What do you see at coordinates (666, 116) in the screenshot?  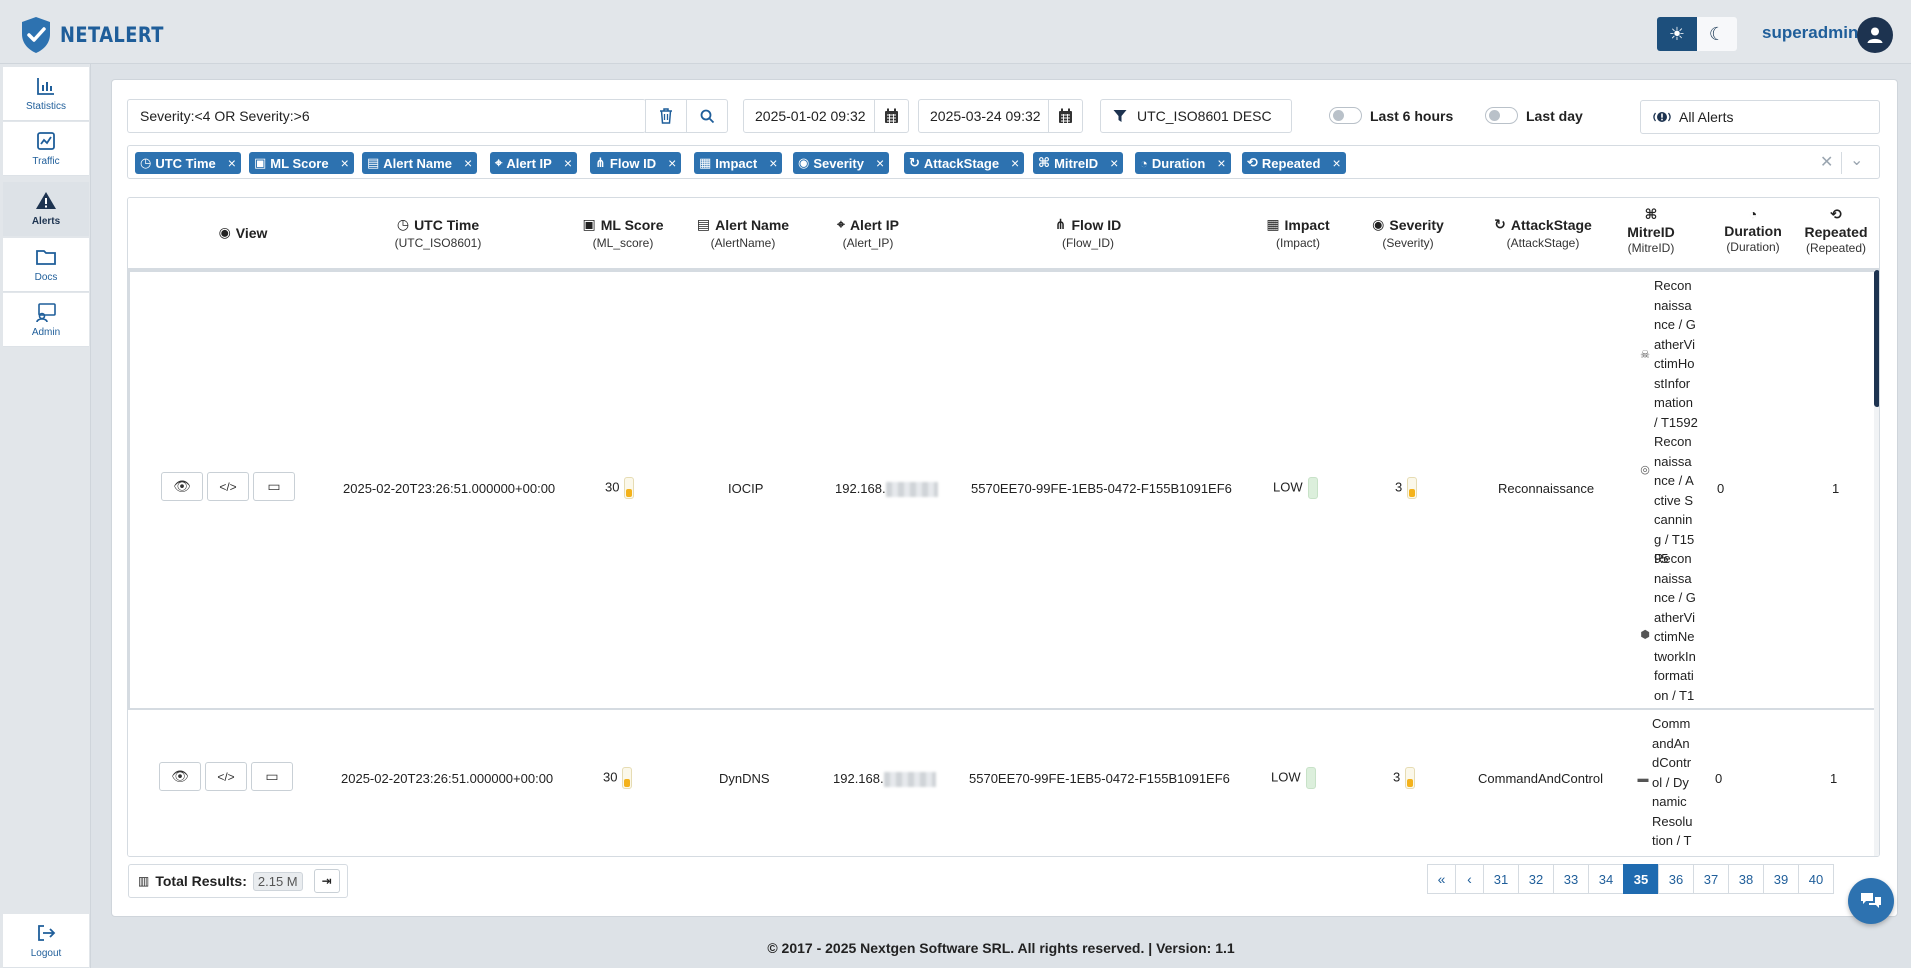 I see `clear-search-button` at bounding box center [666, 116].